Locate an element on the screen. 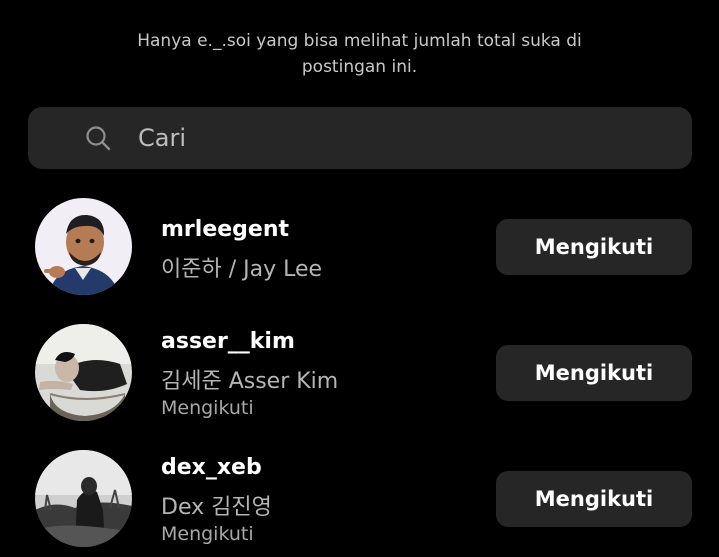  search-icon is located at coordinates (98, 138).